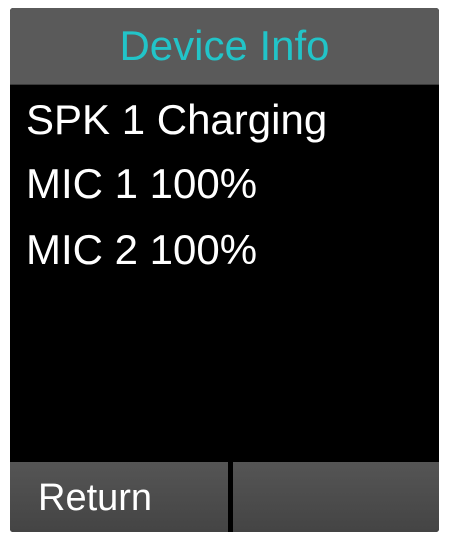  I want to click on list-item-mic-1: MIC 1 100%, so click(142, 183).